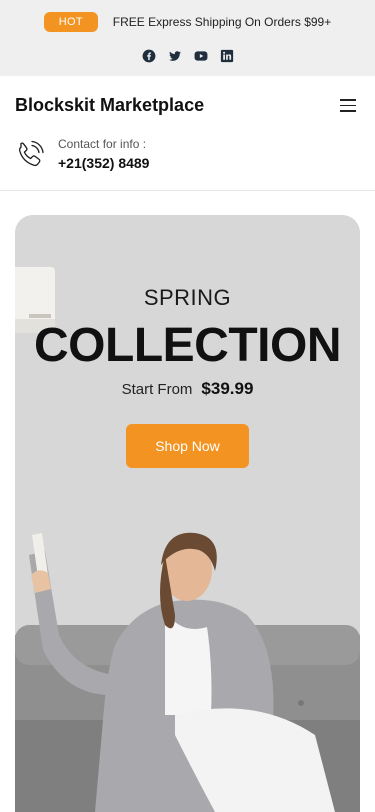 Image resolution: width=375 pixels, height=812 pixels. I want to click on social-links, so click(187, 56).